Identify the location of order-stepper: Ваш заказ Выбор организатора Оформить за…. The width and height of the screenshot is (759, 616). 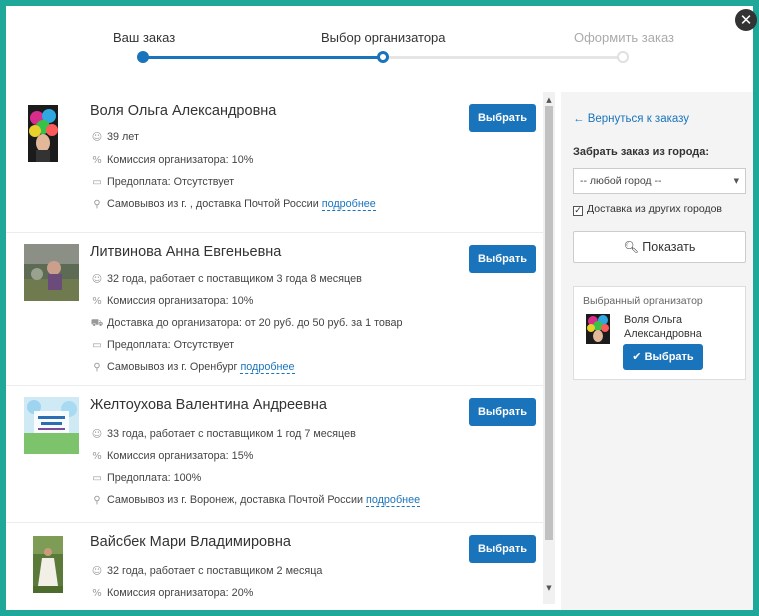
(379, 49).